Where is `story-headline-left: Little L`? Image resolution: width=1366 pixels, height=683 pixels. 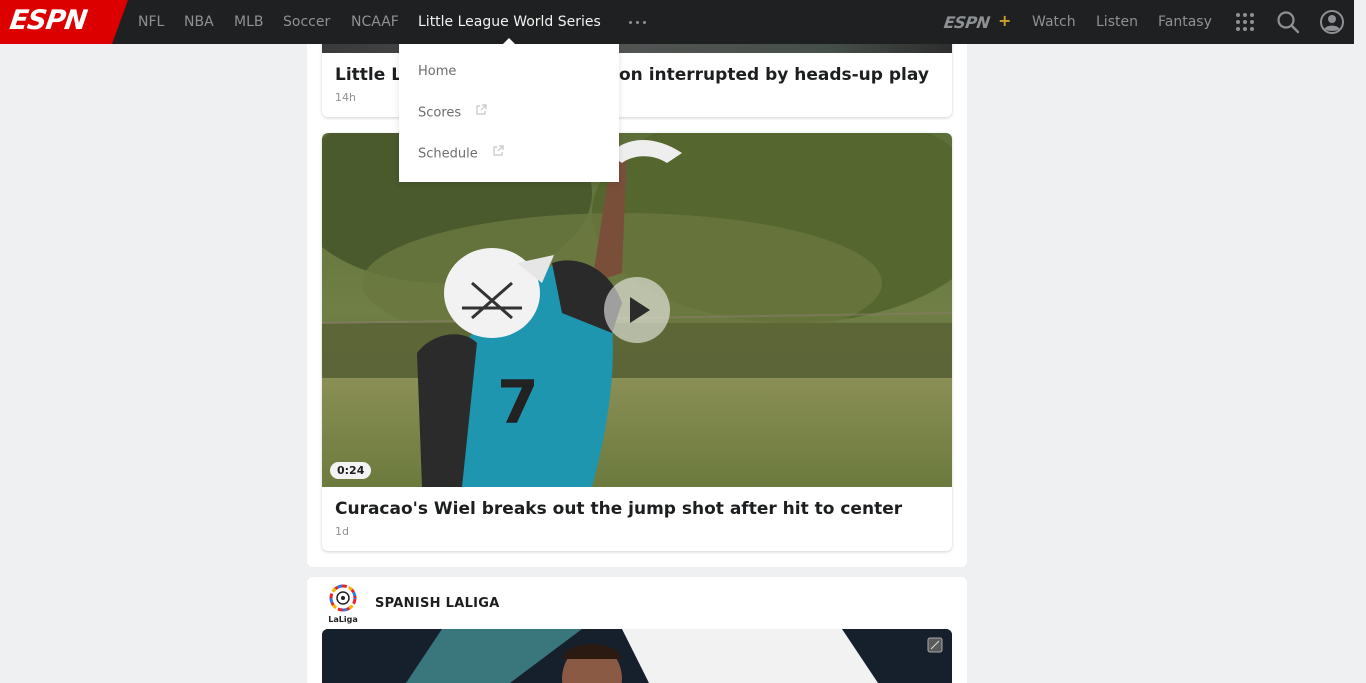 story-headline-left: Little L is located at coordinates (368, 75).